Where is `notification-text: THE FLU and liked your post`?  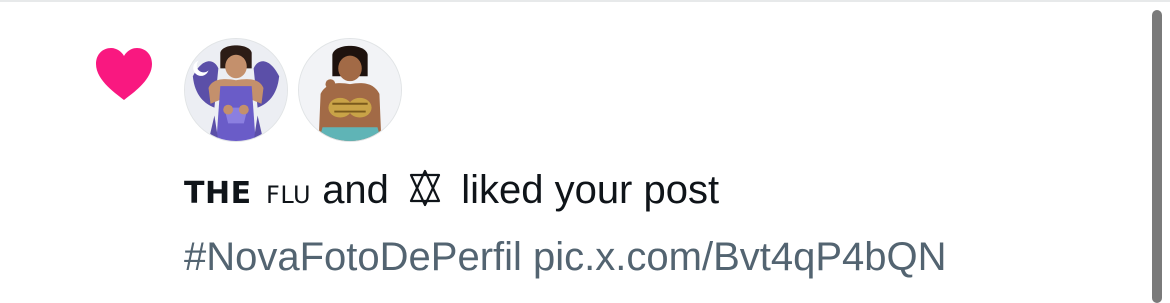 notification-text: THE FLU and liked your post is located at coordinates (451, 190).